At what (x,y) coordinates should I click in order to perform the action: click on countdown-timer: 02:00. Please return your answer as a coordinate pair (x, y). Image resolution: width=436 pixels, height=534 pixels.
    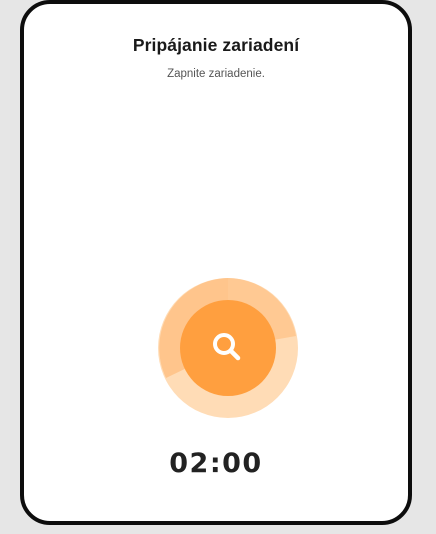
    Looking at the image, I should click on (216, 463).